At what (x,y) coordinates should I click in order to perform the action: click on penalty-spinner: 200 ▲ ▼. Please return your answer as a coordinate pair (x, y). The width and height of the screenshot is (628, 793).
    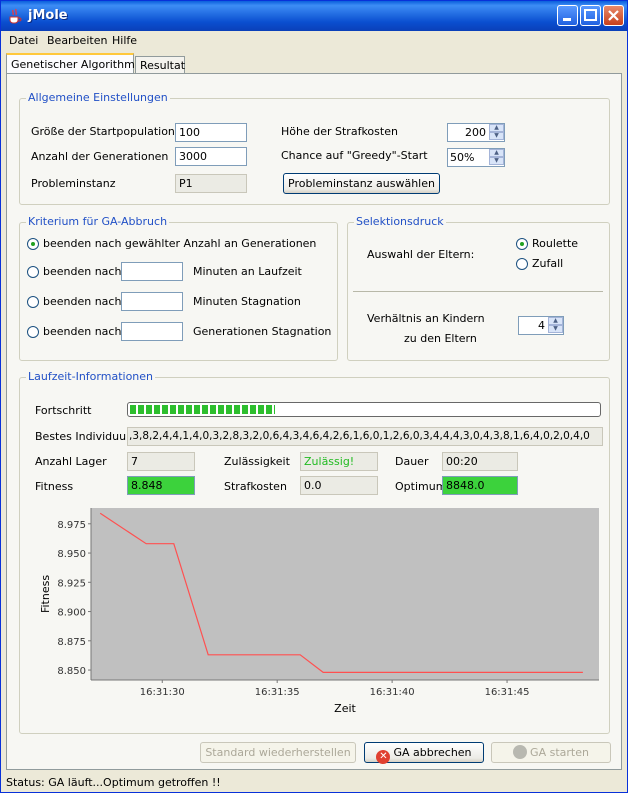
    Looking at the image, I should click on (476, 132).